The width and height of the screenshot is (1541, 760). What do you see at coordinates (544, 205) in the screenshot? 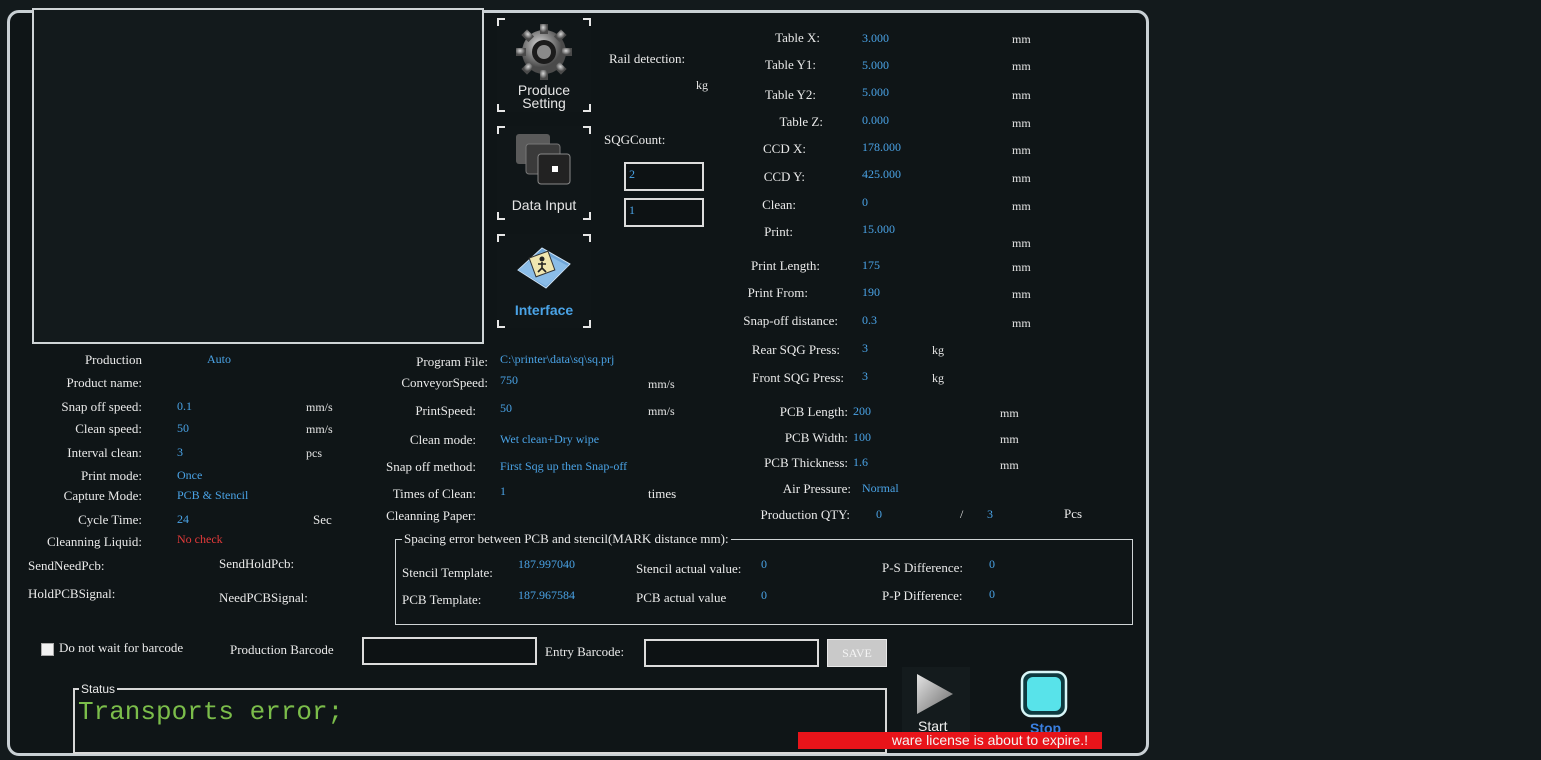
I see `data-input-label: Data Input` at bounding box center [544, 205].